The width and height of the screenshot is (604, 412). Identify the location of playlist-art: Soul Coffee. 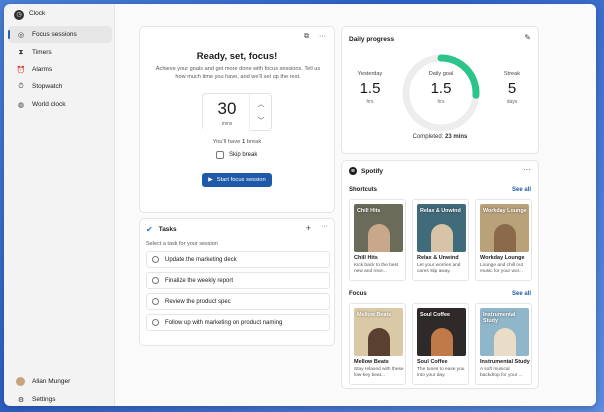
(441, 332).